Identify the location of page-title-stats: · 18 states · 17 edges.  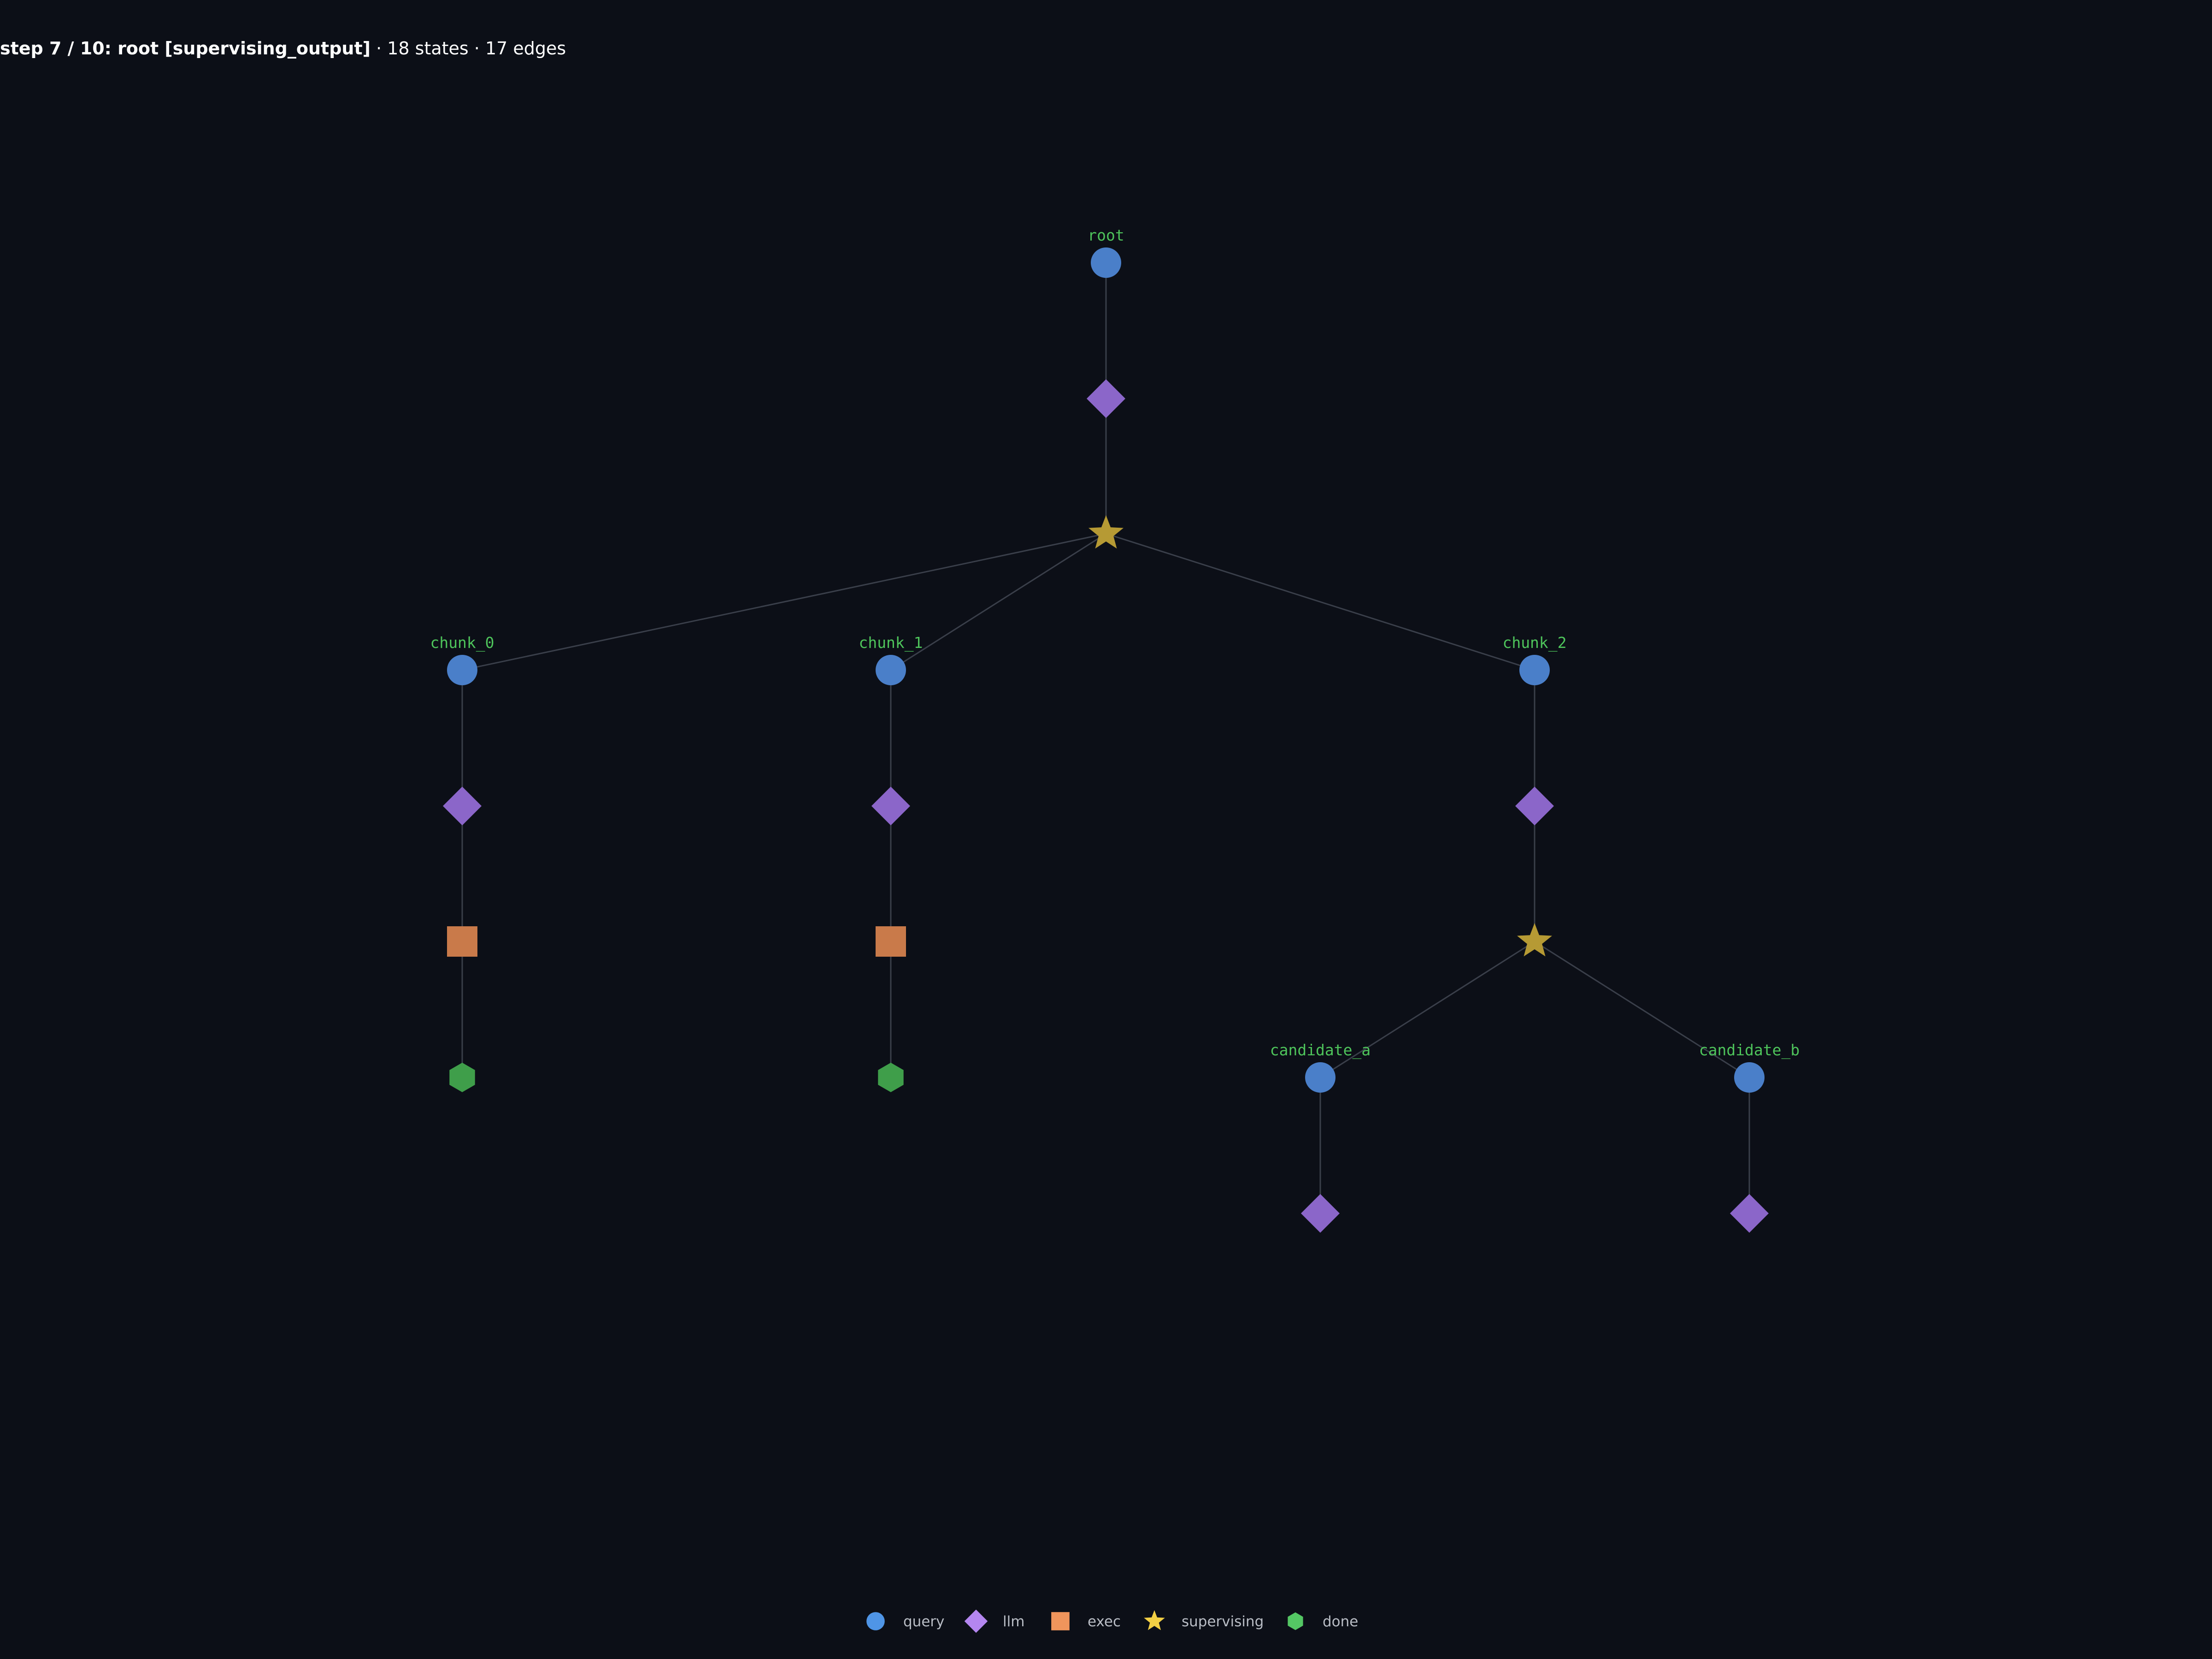
(468, 48).